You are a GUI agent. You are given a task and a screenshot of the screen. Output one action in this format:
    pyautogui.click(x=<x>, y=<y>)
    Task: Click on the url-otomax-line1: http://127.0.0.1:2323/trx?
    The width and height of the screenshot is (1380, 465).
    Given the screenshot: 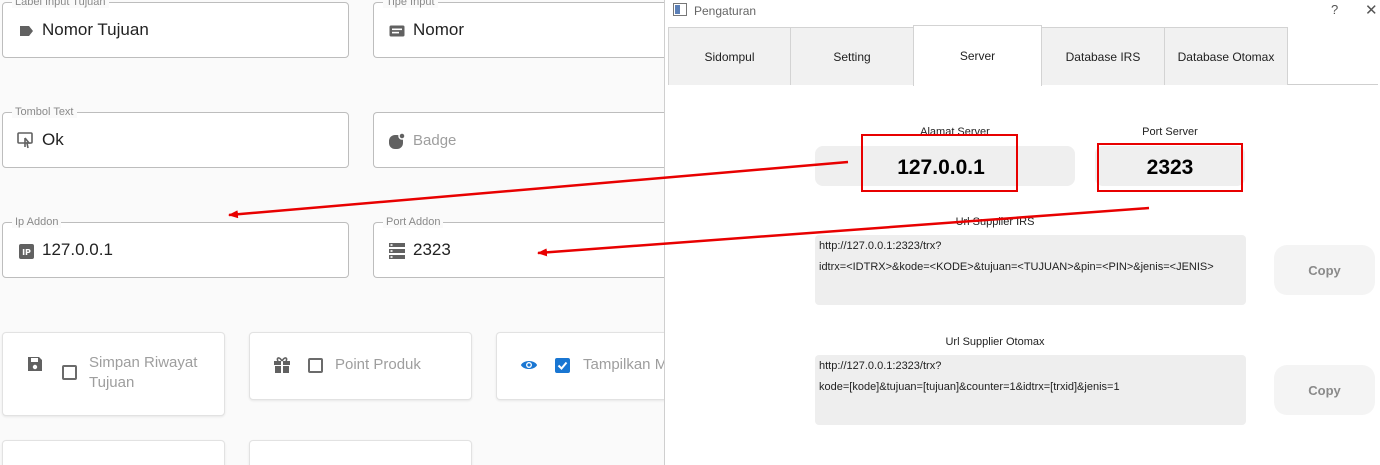 What is the action you would take?
    pyautogui.click(x=880, y=366)
    